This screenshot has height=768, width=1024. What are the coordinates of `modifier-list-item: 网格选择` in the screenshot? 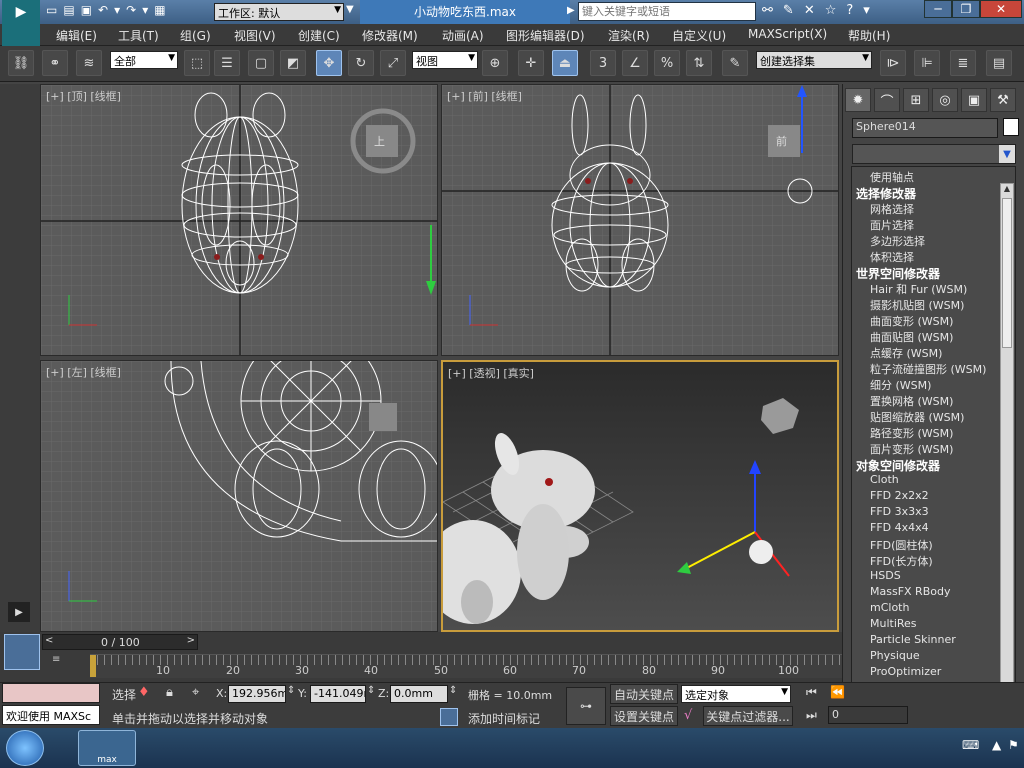 It's located at (892, 209).